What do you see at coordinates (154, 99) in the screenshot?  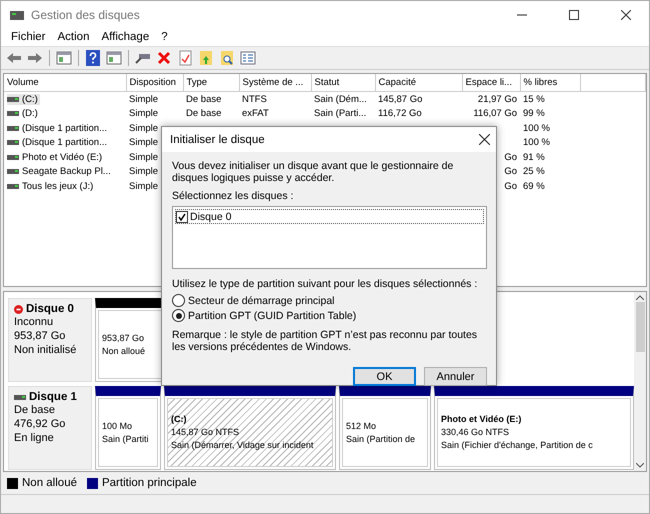 I see `table-cell: Simple` at bounding box center [154, 99].